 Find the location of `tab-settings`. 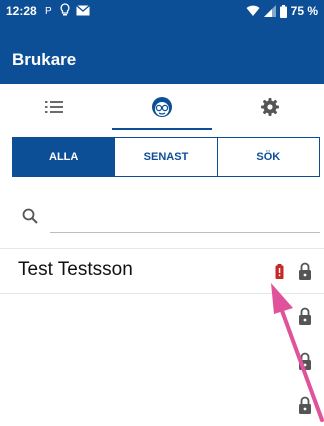

tab-settings is located at coordinates (270, 107).